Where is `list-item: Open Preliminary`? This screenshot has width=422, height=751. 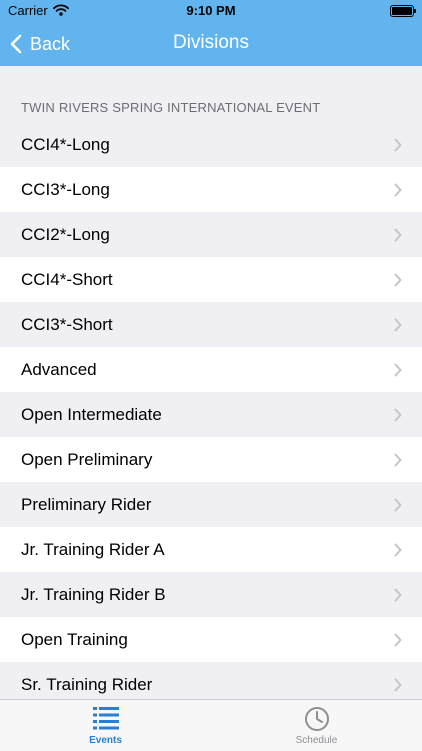 list-item: Open Preliminary is located at coordinates (211, 459).